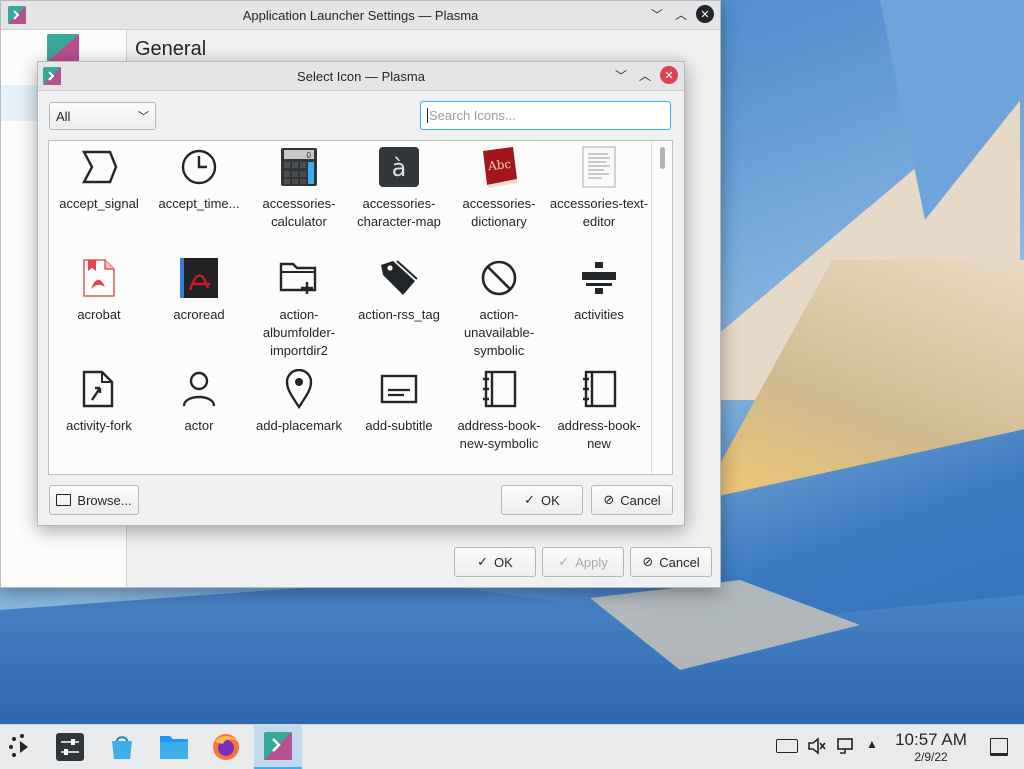  What do you see at coordinates (661, 307) in the screenshot?
I see `icon-grid-scrollbar` at bounding box center [661, 307].